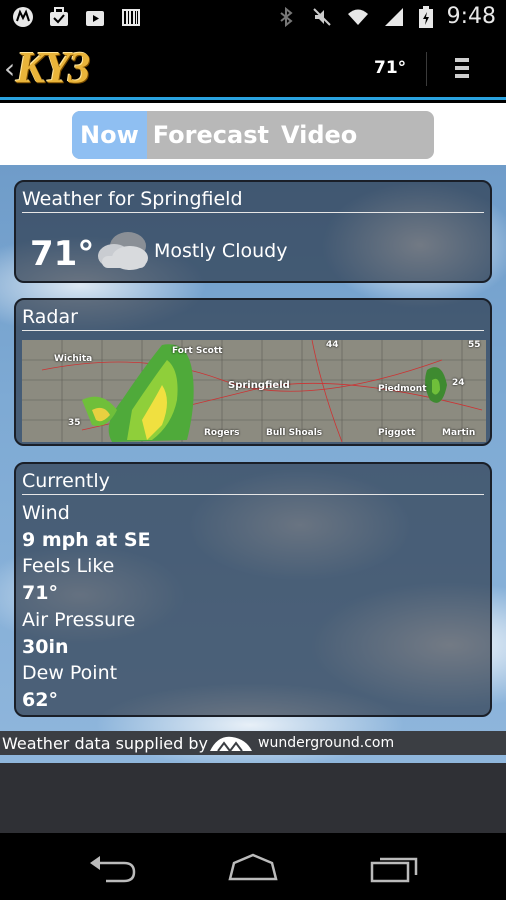 Image resolution: width=506 pixels, height=900 pixels. I want to click on bottom-padding, so click(253, 798).